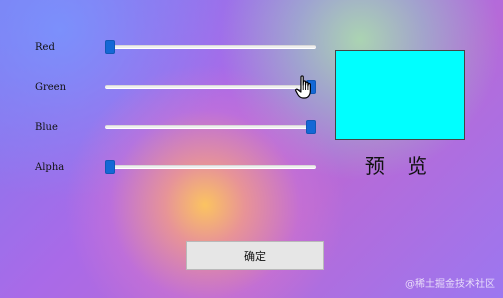 The width and height of the screenshot is (503, 298). I want to click on blue-label: Blue, so click(46, 127).